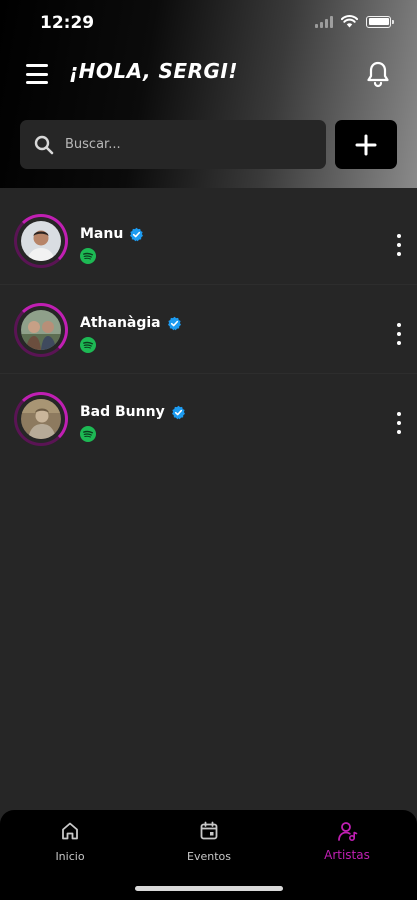  Describe the element at coordinates (347, 855) in the screenshot. I see `nav-label: Artistas` at that location.